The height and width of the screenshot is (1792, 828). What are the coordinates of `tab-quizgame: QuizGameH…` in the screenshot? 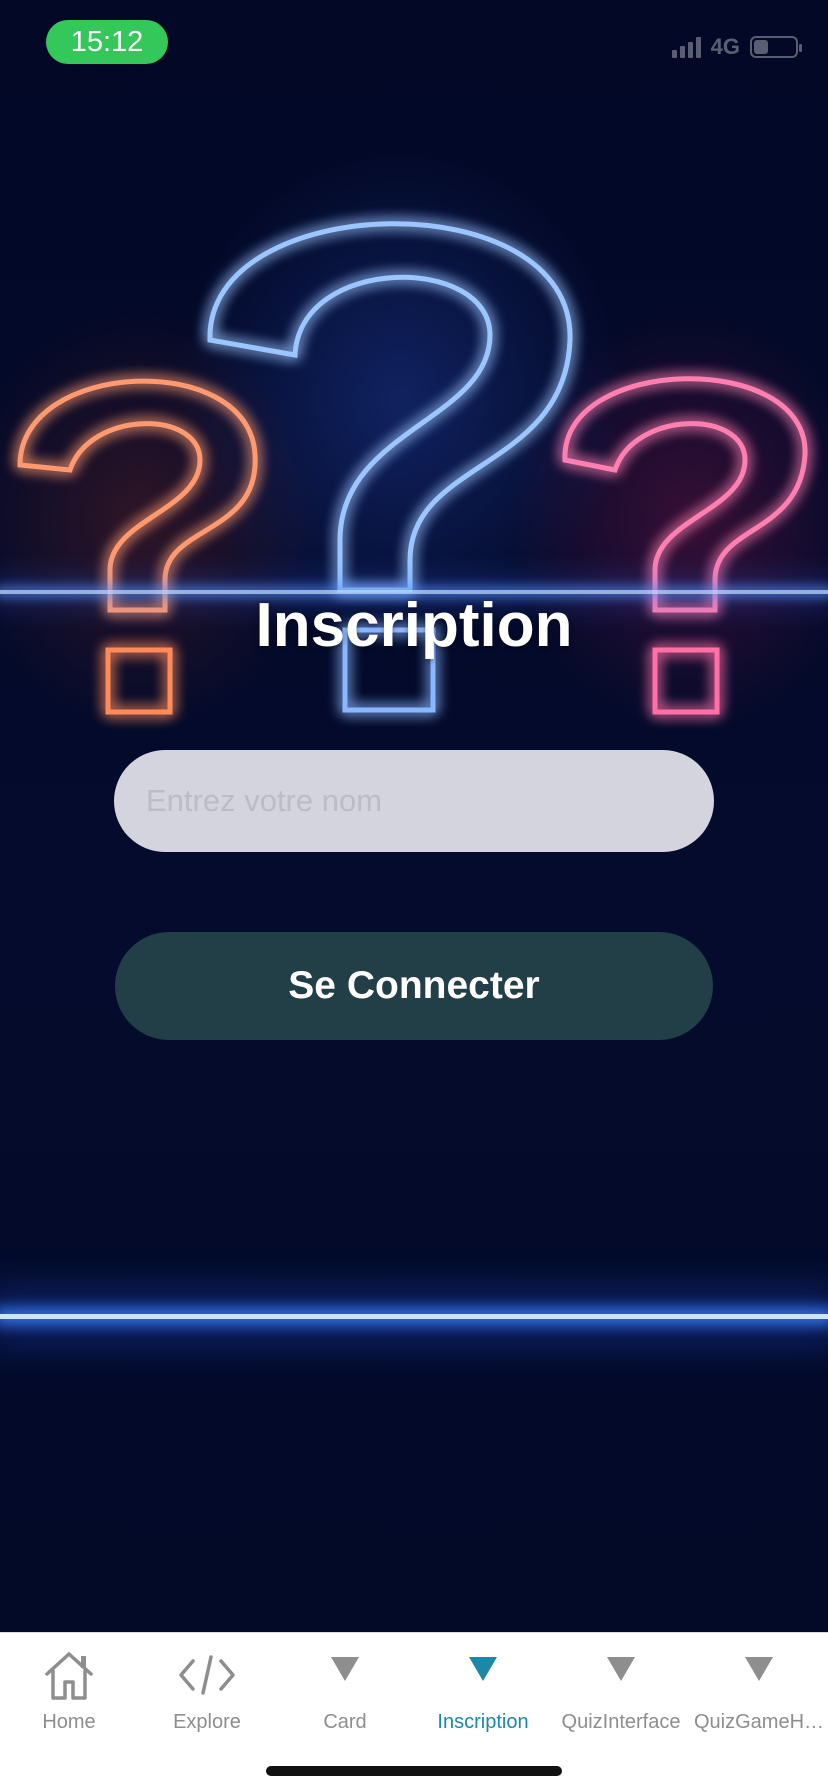 It's located at (759, 1688).